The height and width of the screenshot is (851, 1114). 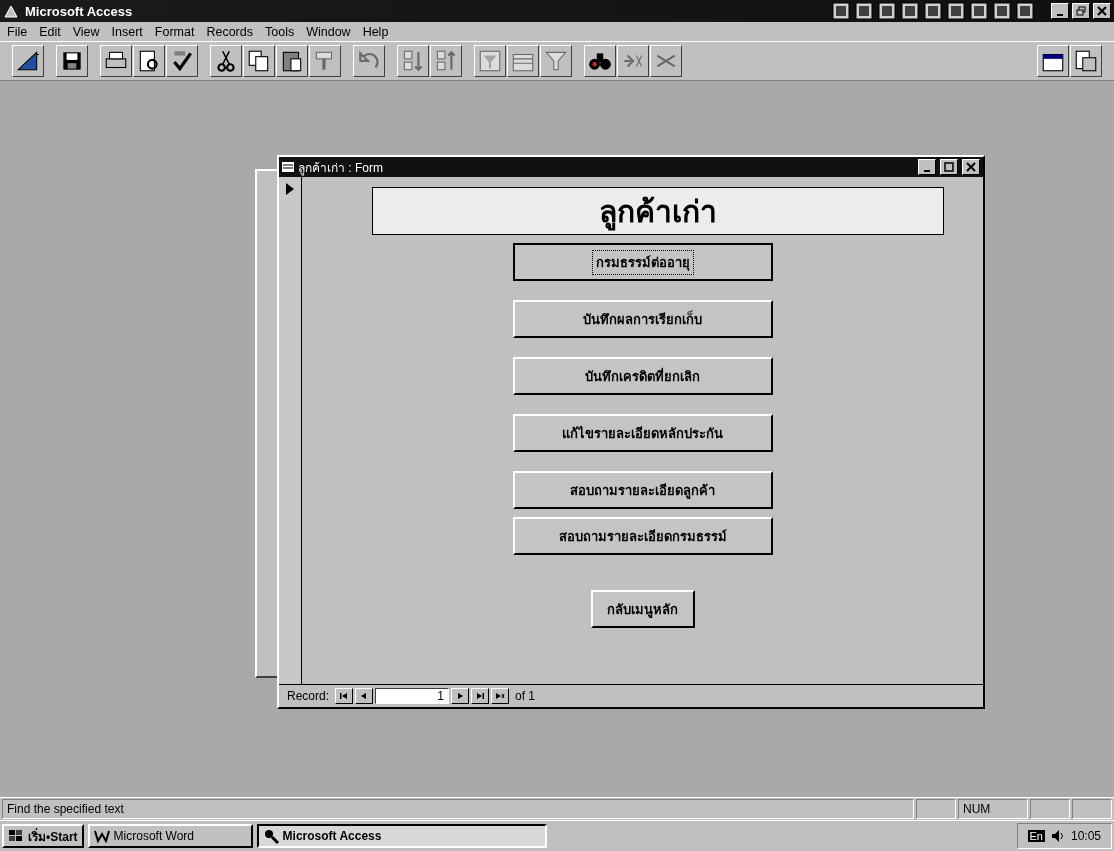 I want to click on menu-item: Edit, so click(x=50, y=31).